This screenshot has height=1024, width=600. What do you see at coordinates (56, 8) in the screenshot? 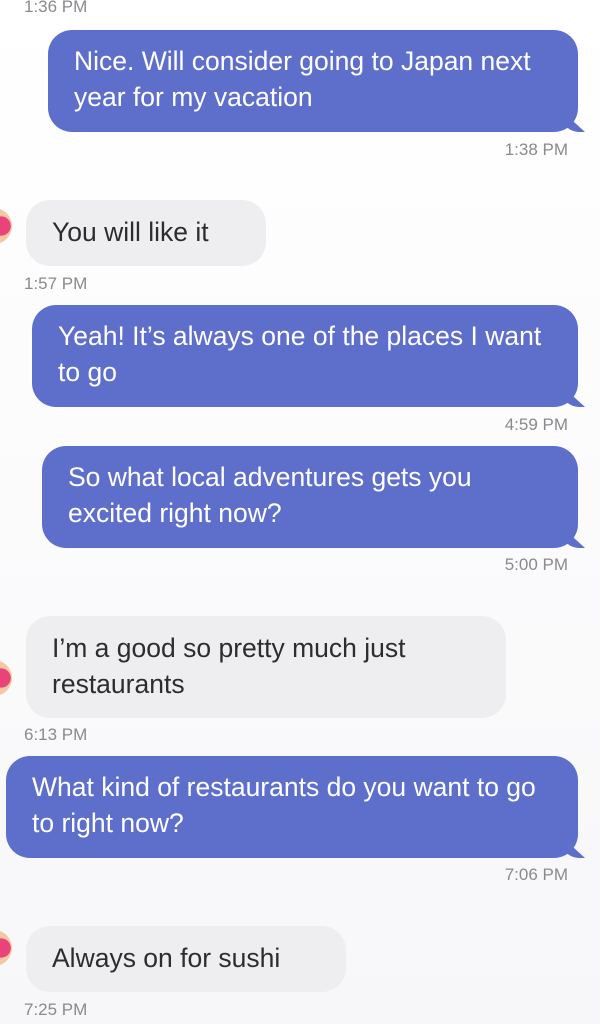
I see `message-timestamp: 1:36 PM` at bounding box center [56, 8].